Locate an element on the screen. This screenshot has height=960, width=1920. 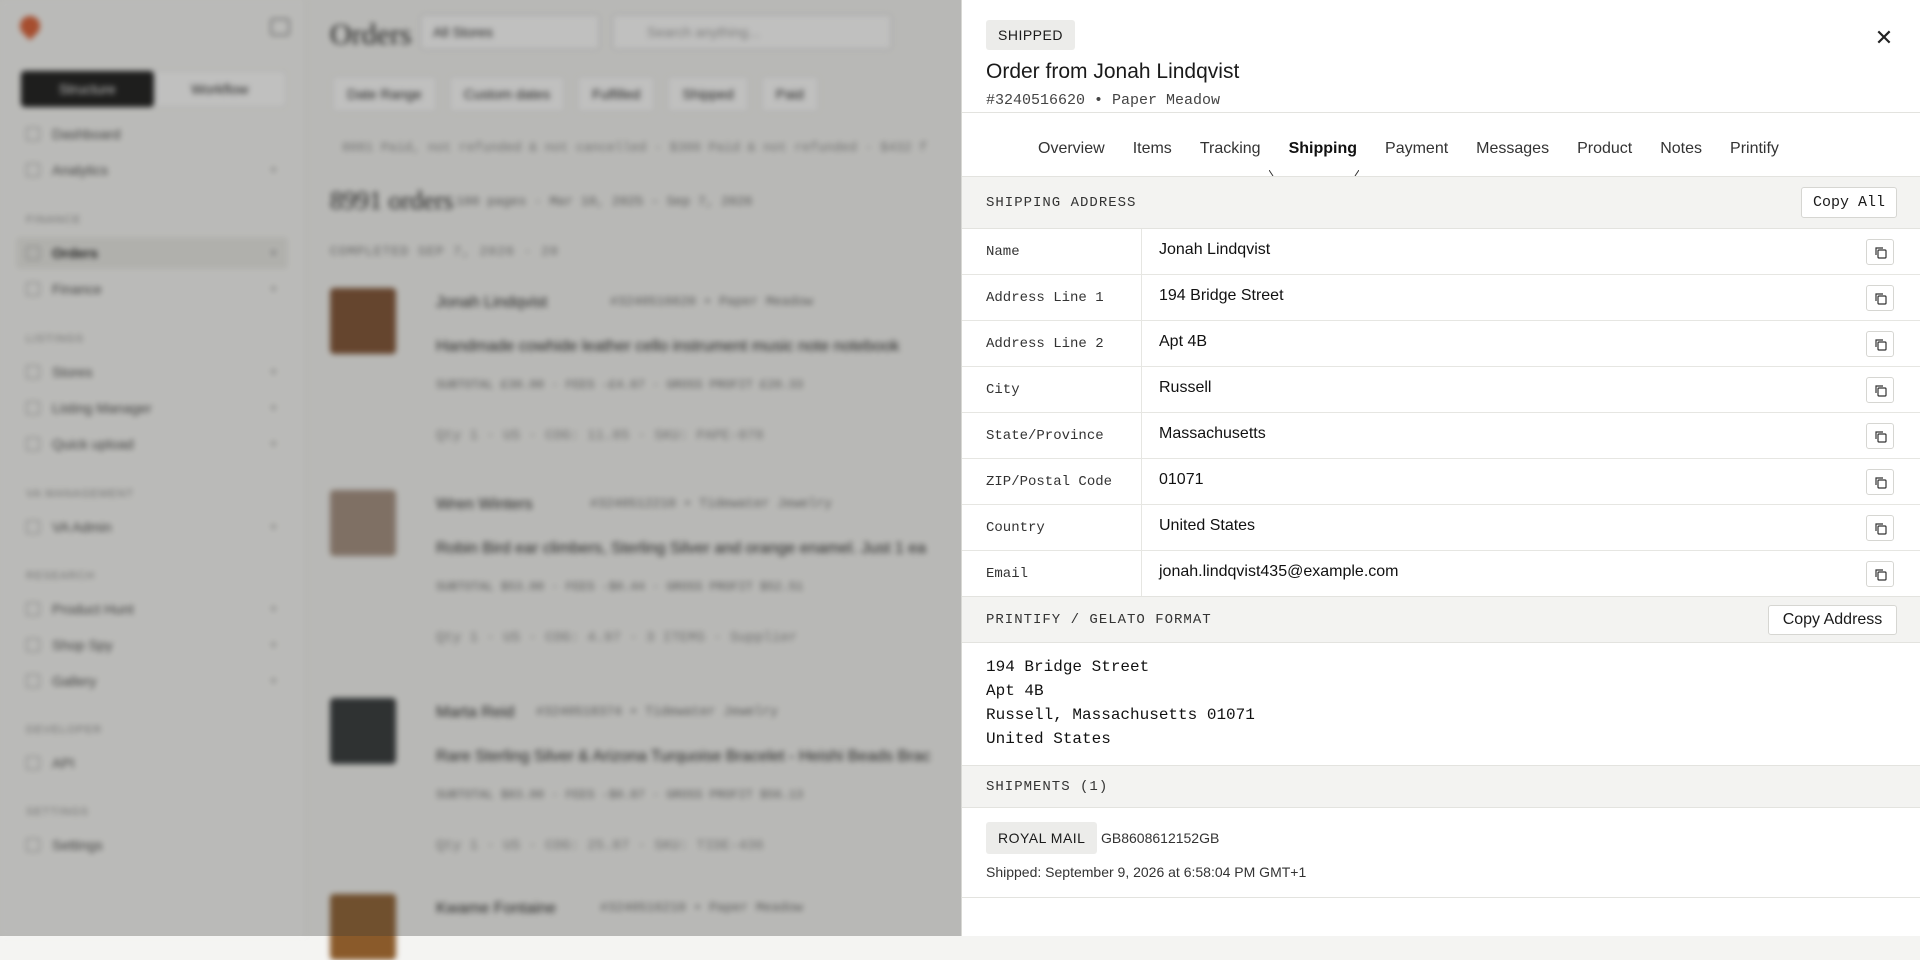
tab-payment: Payment is located at coordinates (1416, 149).